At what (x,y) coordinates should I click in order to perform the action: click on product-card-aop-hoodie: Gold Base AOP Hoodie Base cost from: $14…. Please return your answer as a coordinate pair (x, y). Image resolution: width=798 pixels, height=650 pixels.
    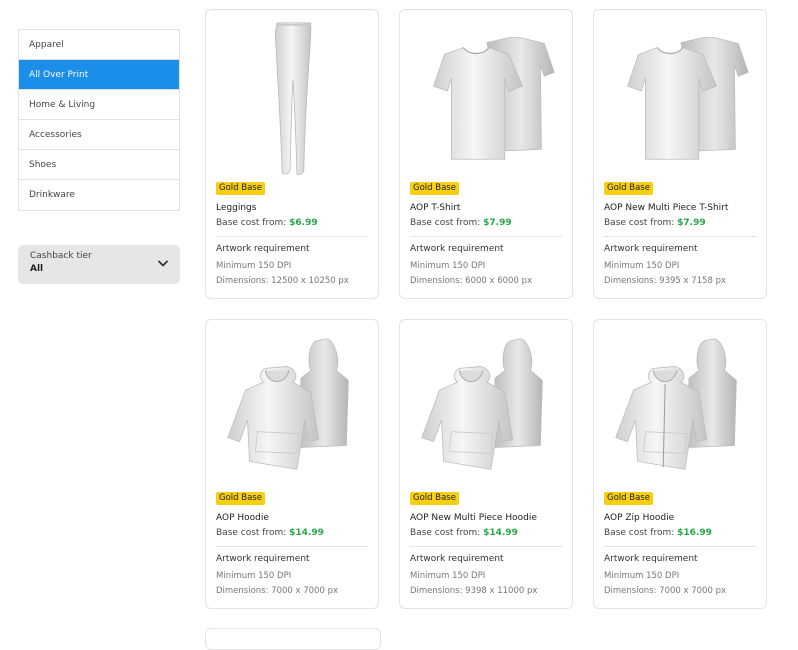
    Looking at the image, I should click on (292, 464).